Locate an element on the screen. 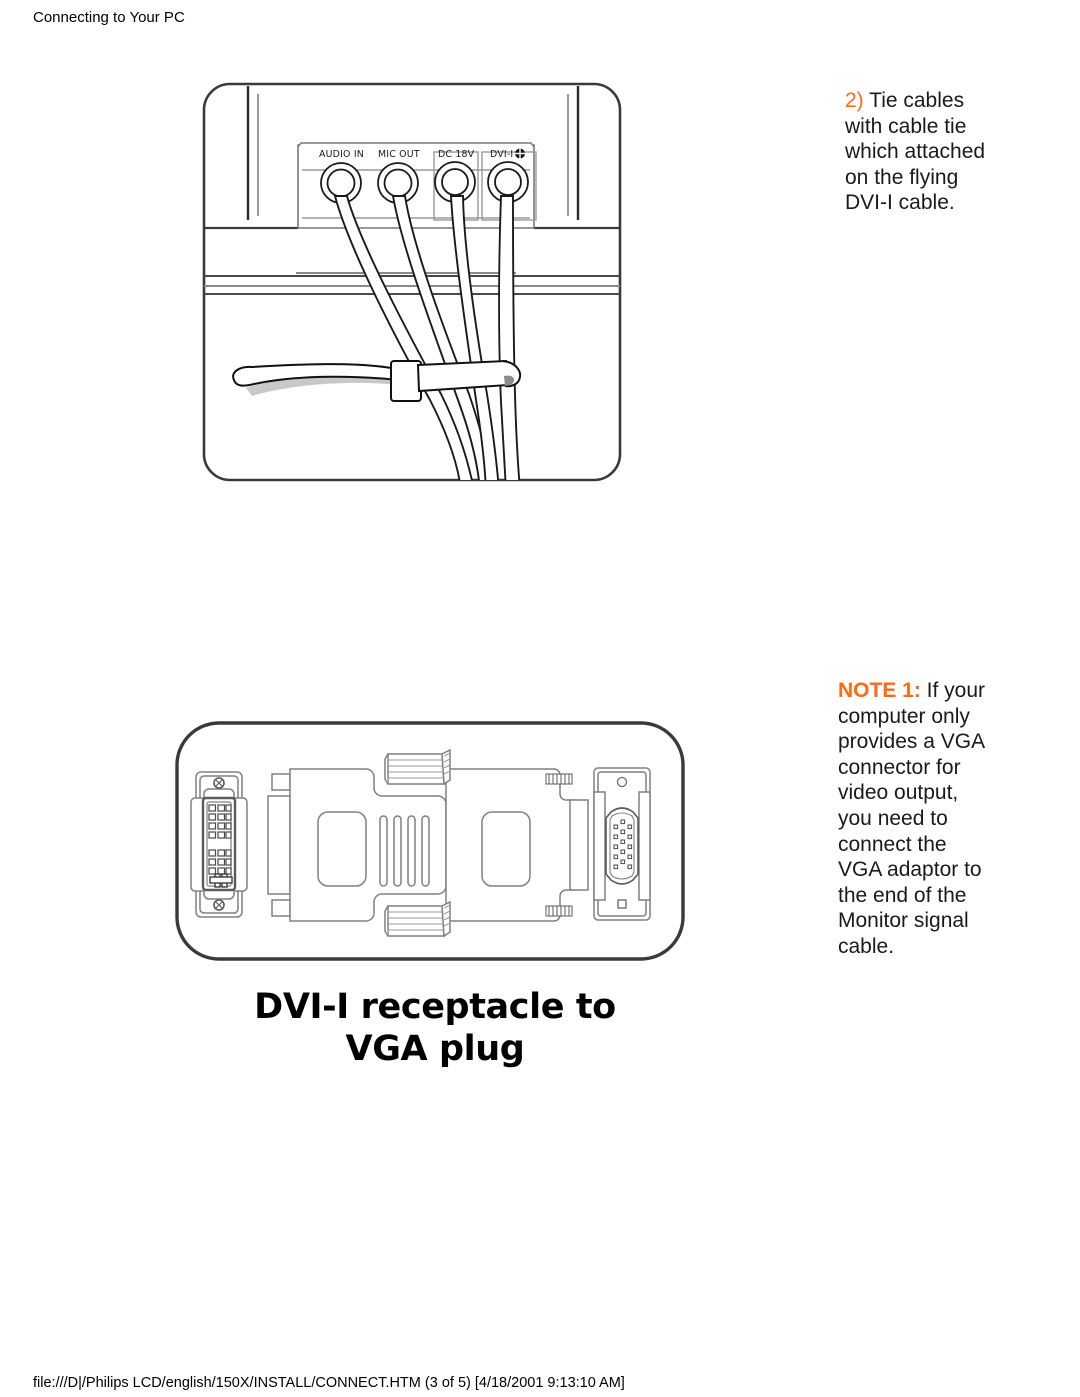  adapter-caption-line1: DVI-I receptacle to is located at coordinates (435, 1007).